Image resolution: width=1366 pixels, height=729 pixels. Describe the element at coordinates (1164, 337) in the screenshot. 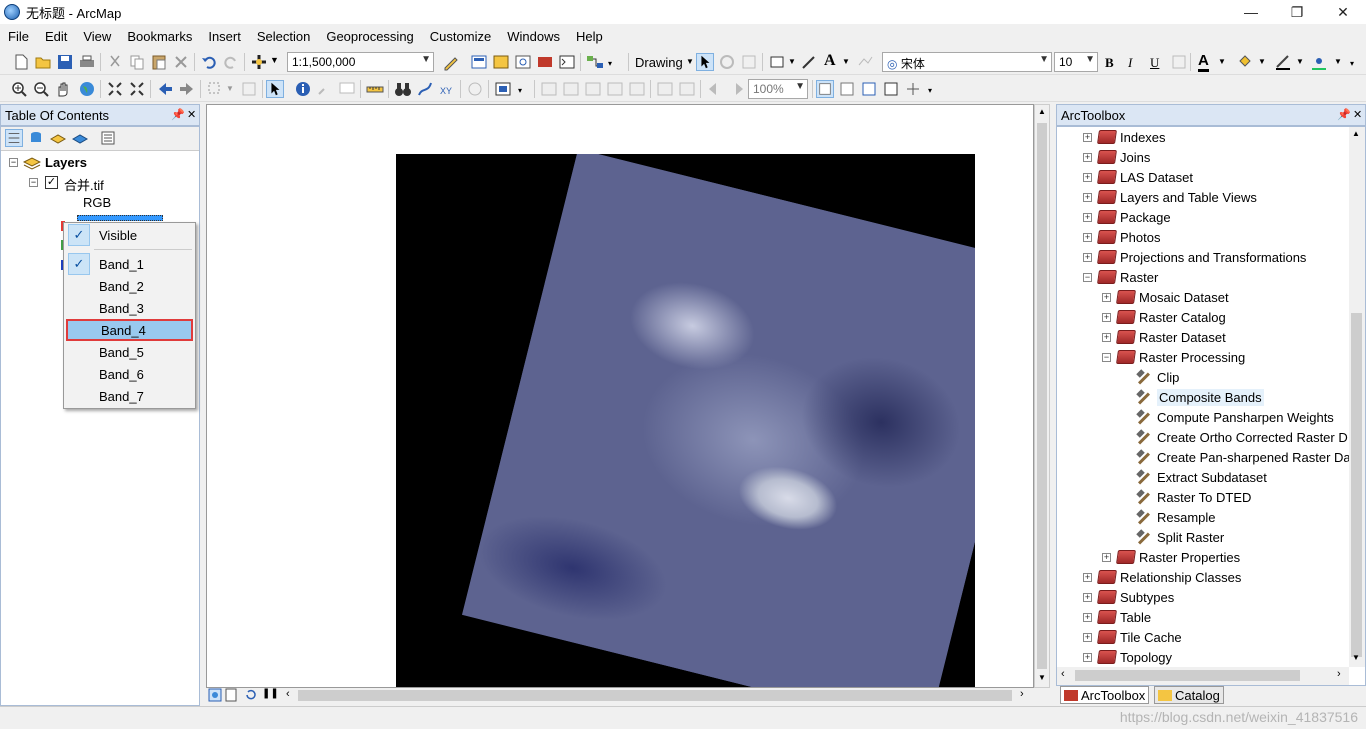

I see `toolset-raster-dataset: + Raster Dataset` at that location.